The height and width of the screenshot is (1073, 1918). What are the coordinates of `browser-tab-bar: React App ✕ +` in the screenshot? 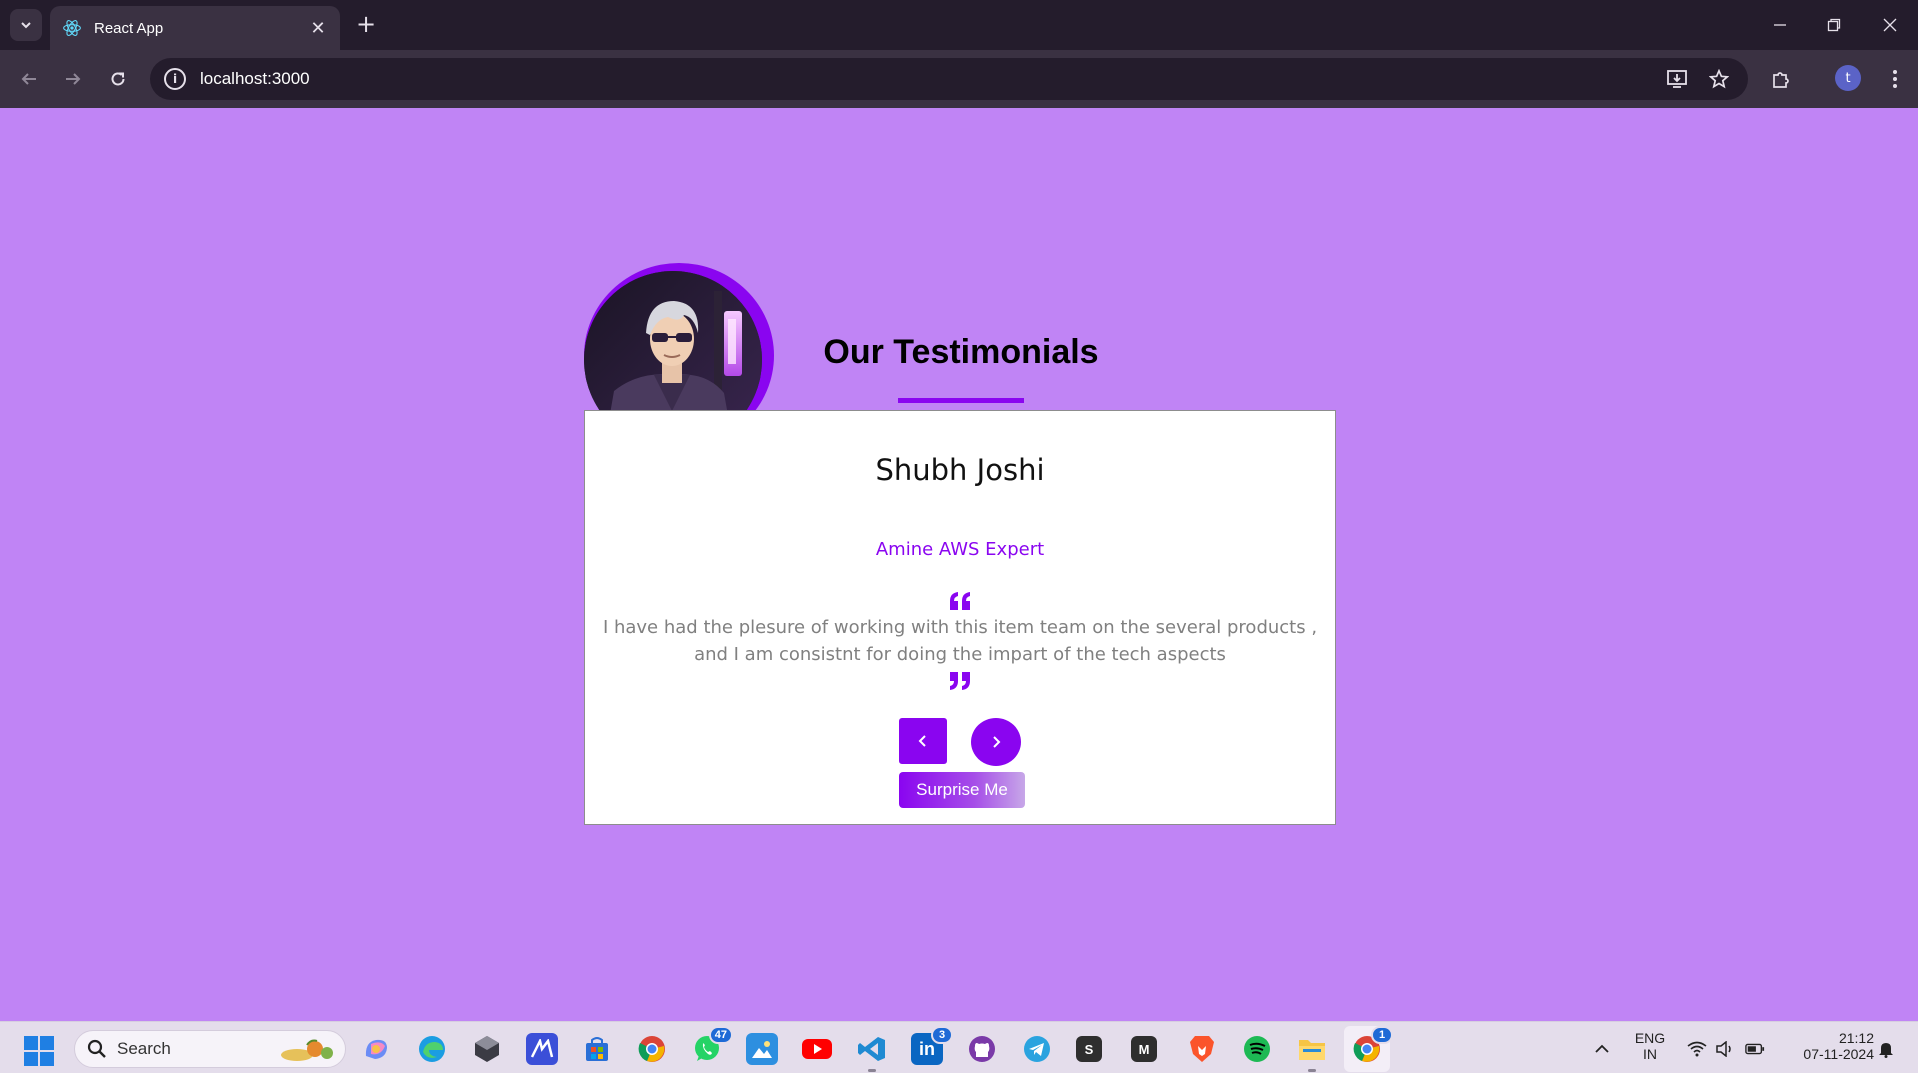 It's located at (959, 25).